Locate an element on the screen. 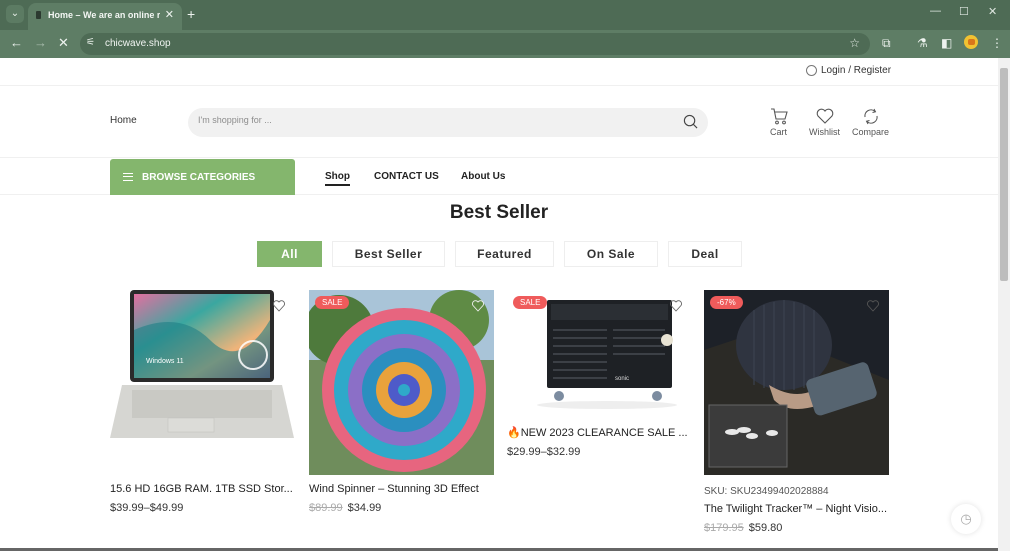 The width and height of the screenshot is (1010, 551). favicon-icon is located at coordinates (38, 15).